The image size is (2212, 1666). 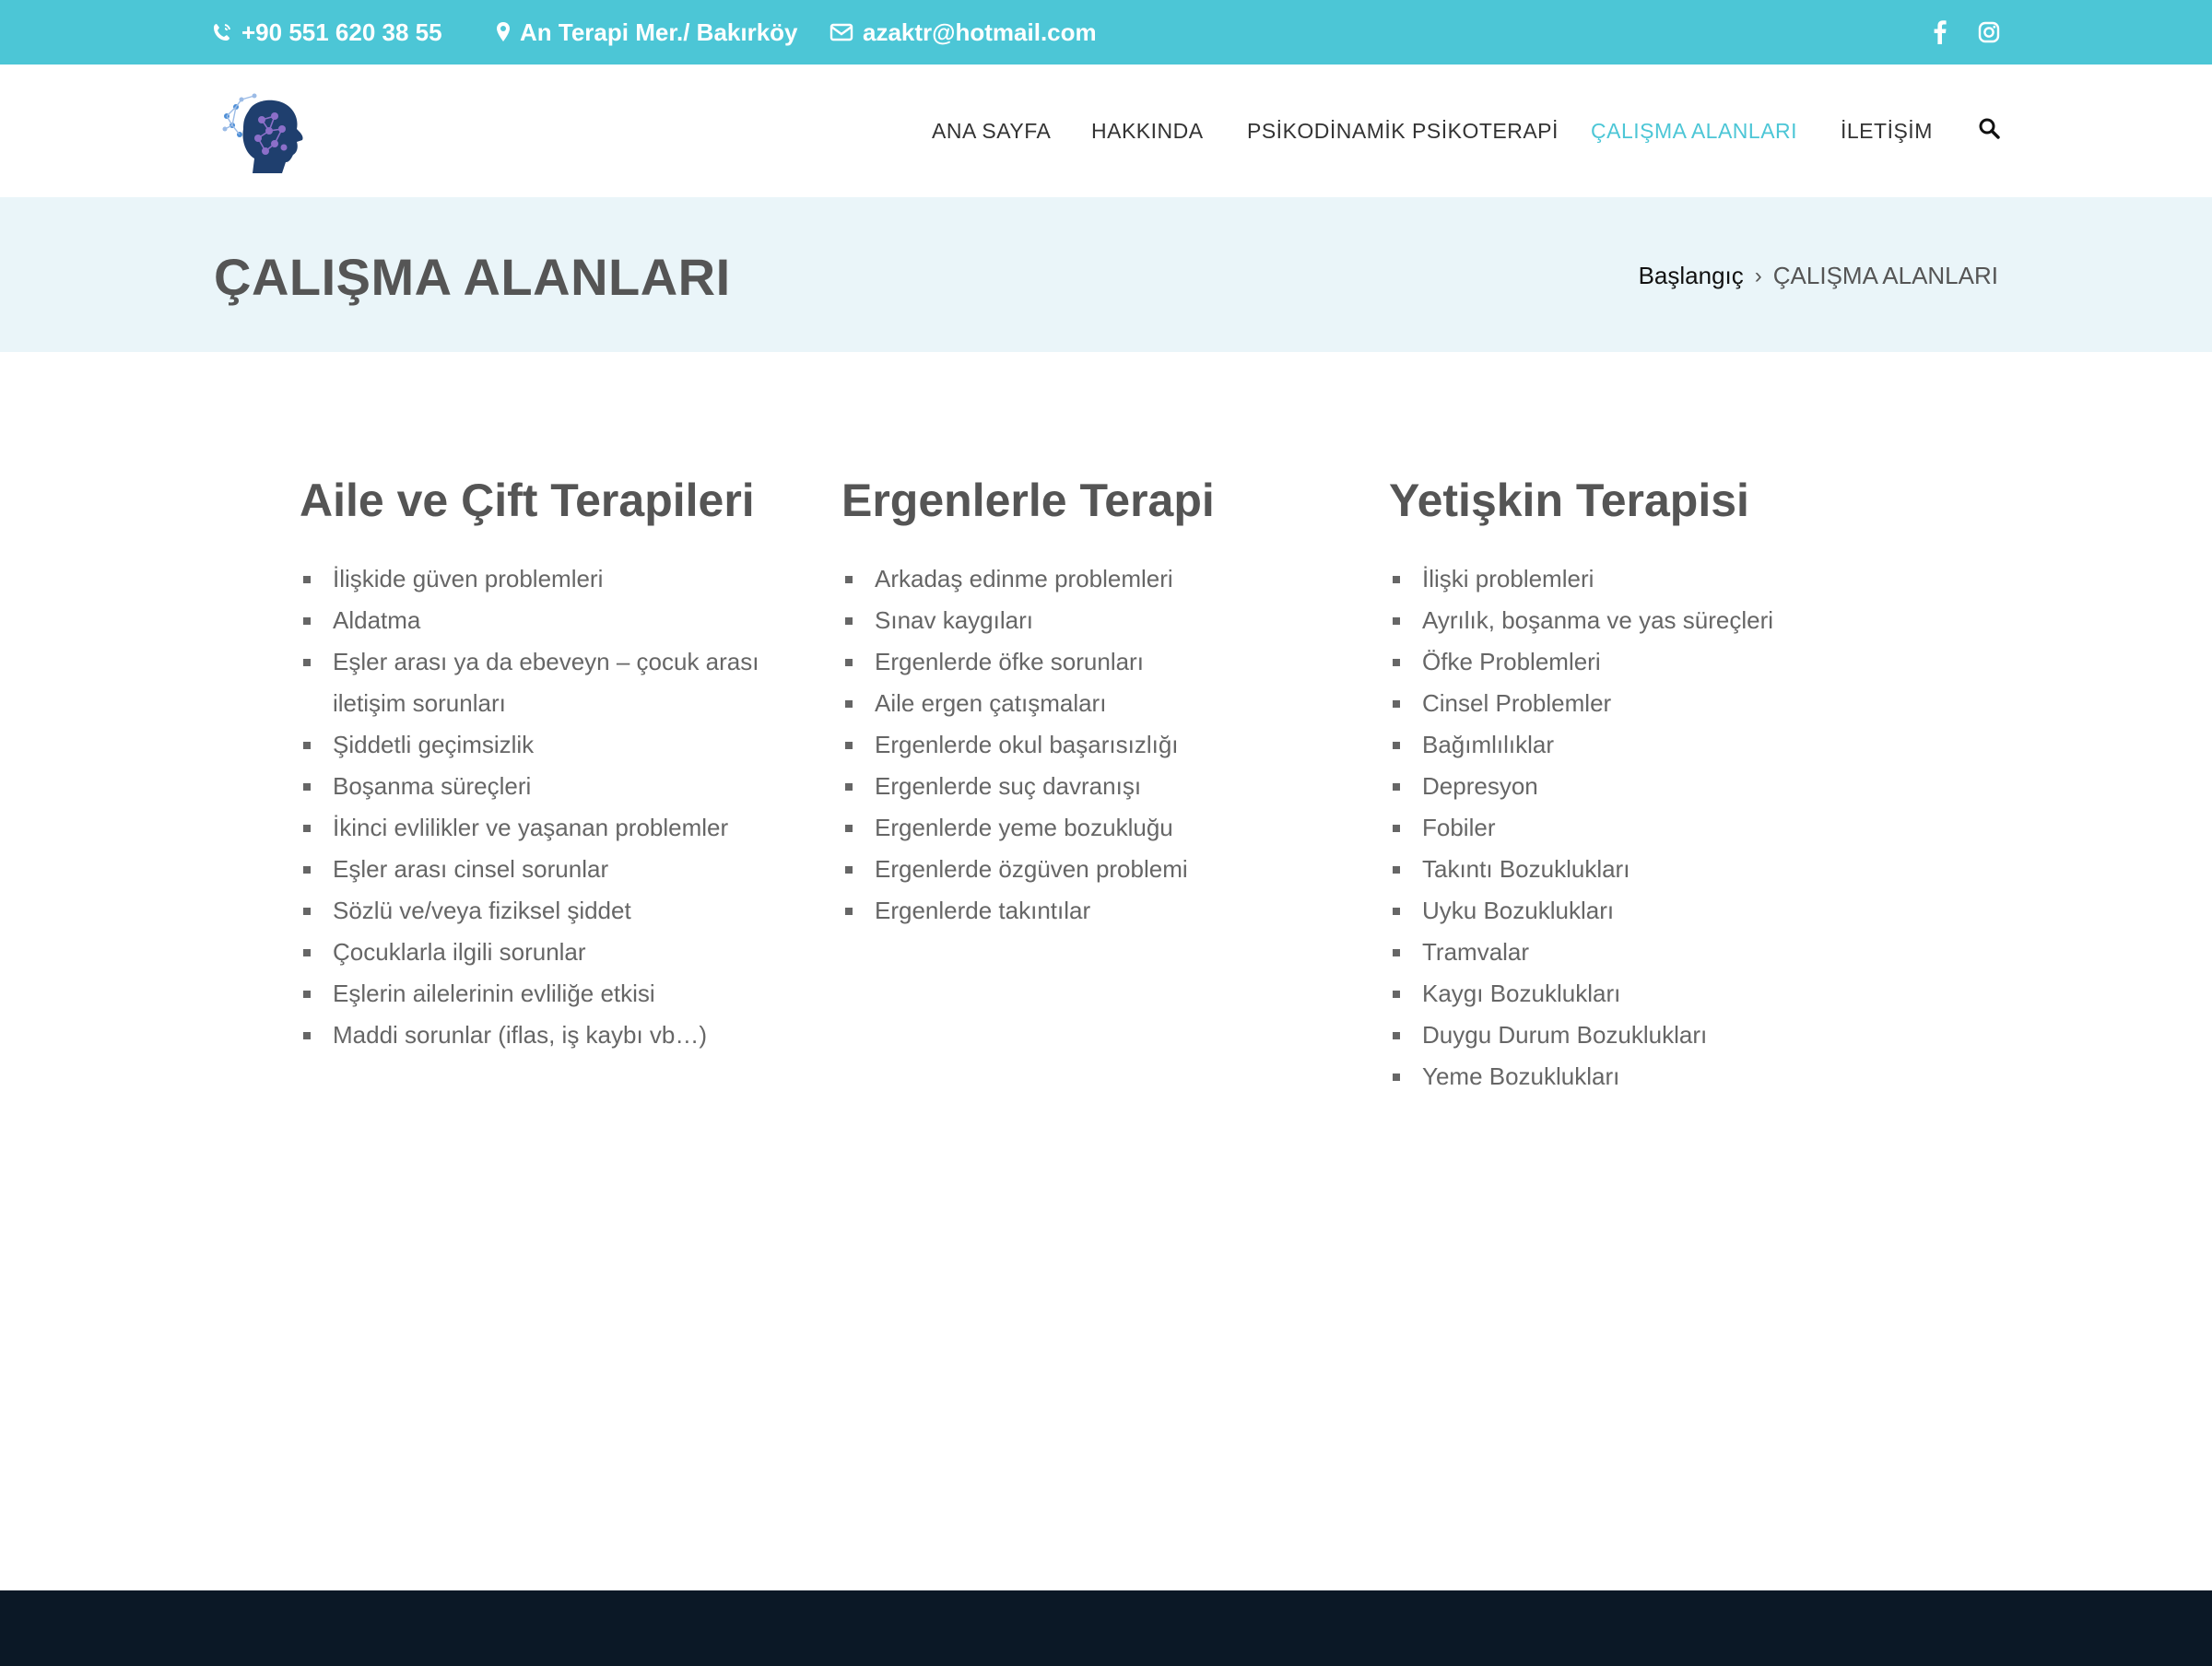 What do you see at coordinates (1099, 662) in the screenshot?
I see `list-item: Ergenlerde öfke sorunları` at bounding box center [1099, 662].